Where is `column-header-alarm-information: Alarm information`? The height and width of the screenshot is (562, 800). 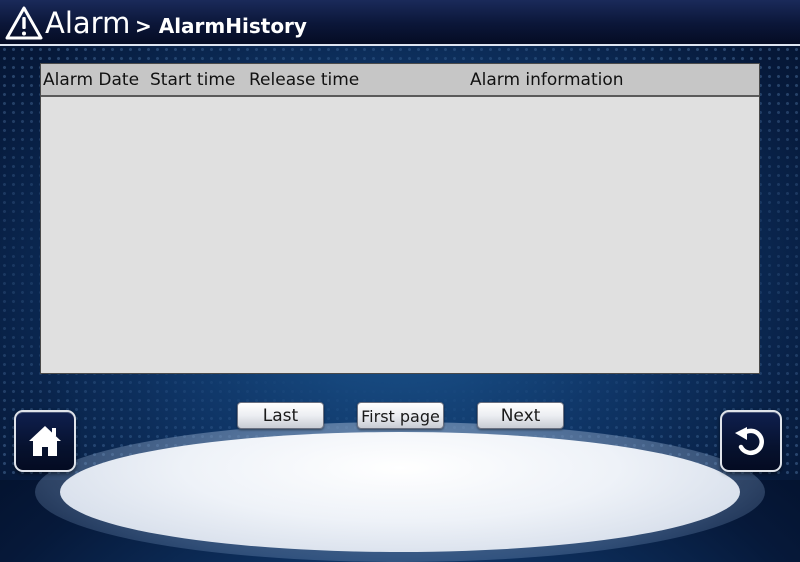
column-header-alarm-information: Alarm information is located at coordinates (547, 80).